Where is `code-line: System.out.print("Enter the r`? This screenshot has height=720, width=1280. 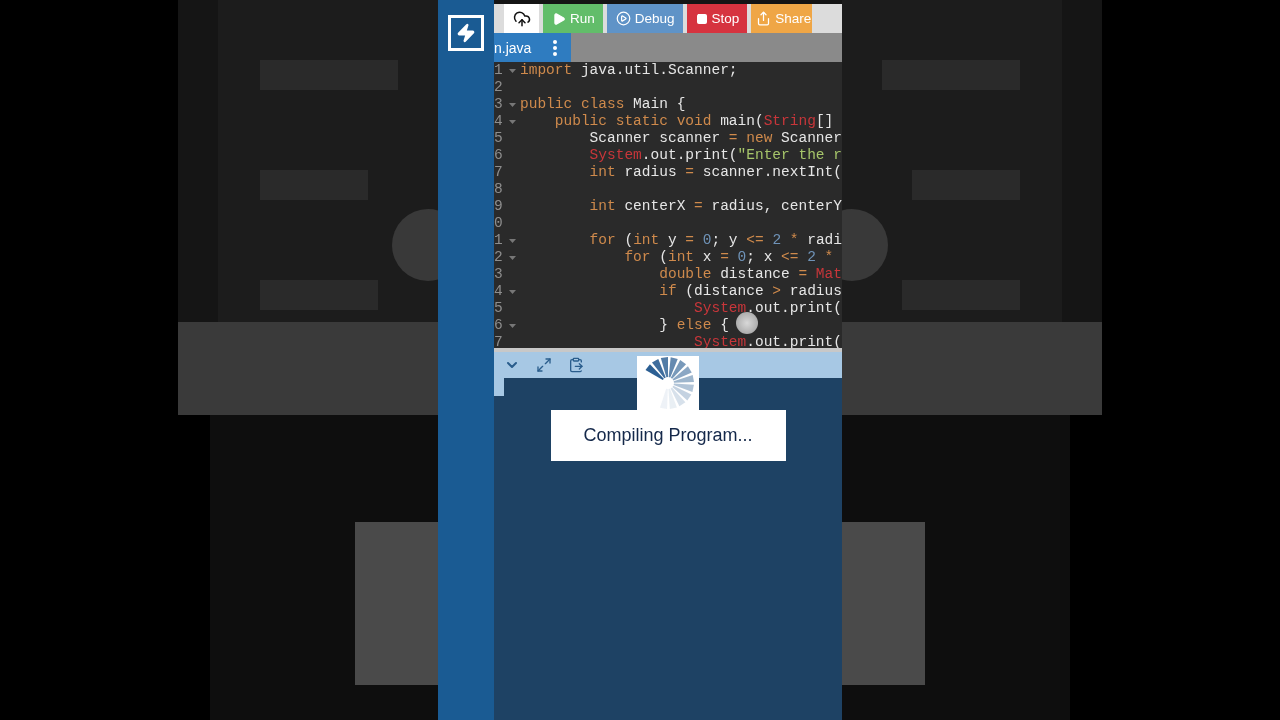 code-line: System.out.print("Enter the r is located at coordinates (715, 155).